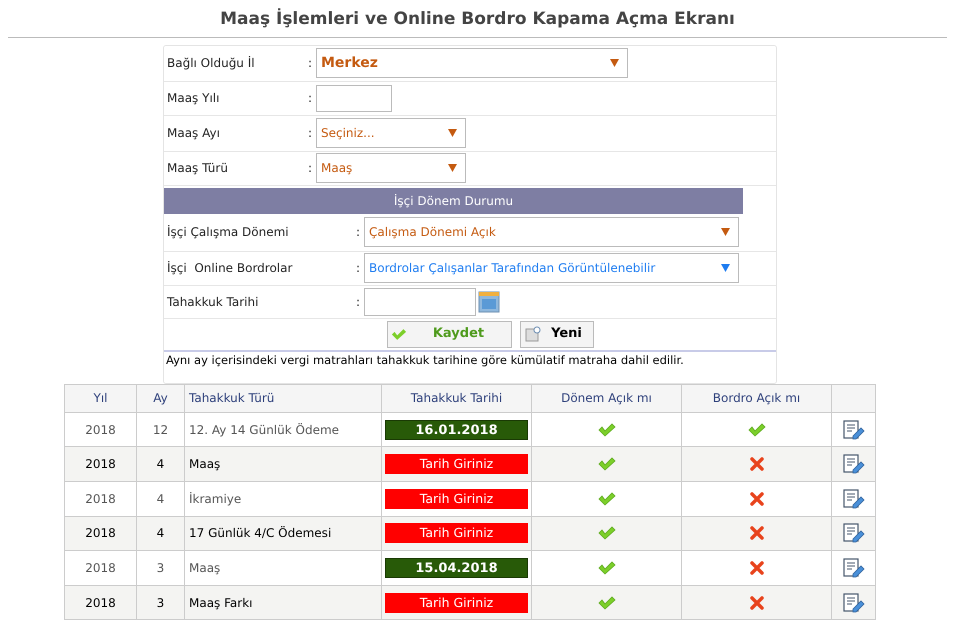  Describe the element at coordinates (349, 63) in the screenshot. I see `dropdown-value: Merkez` at that location.